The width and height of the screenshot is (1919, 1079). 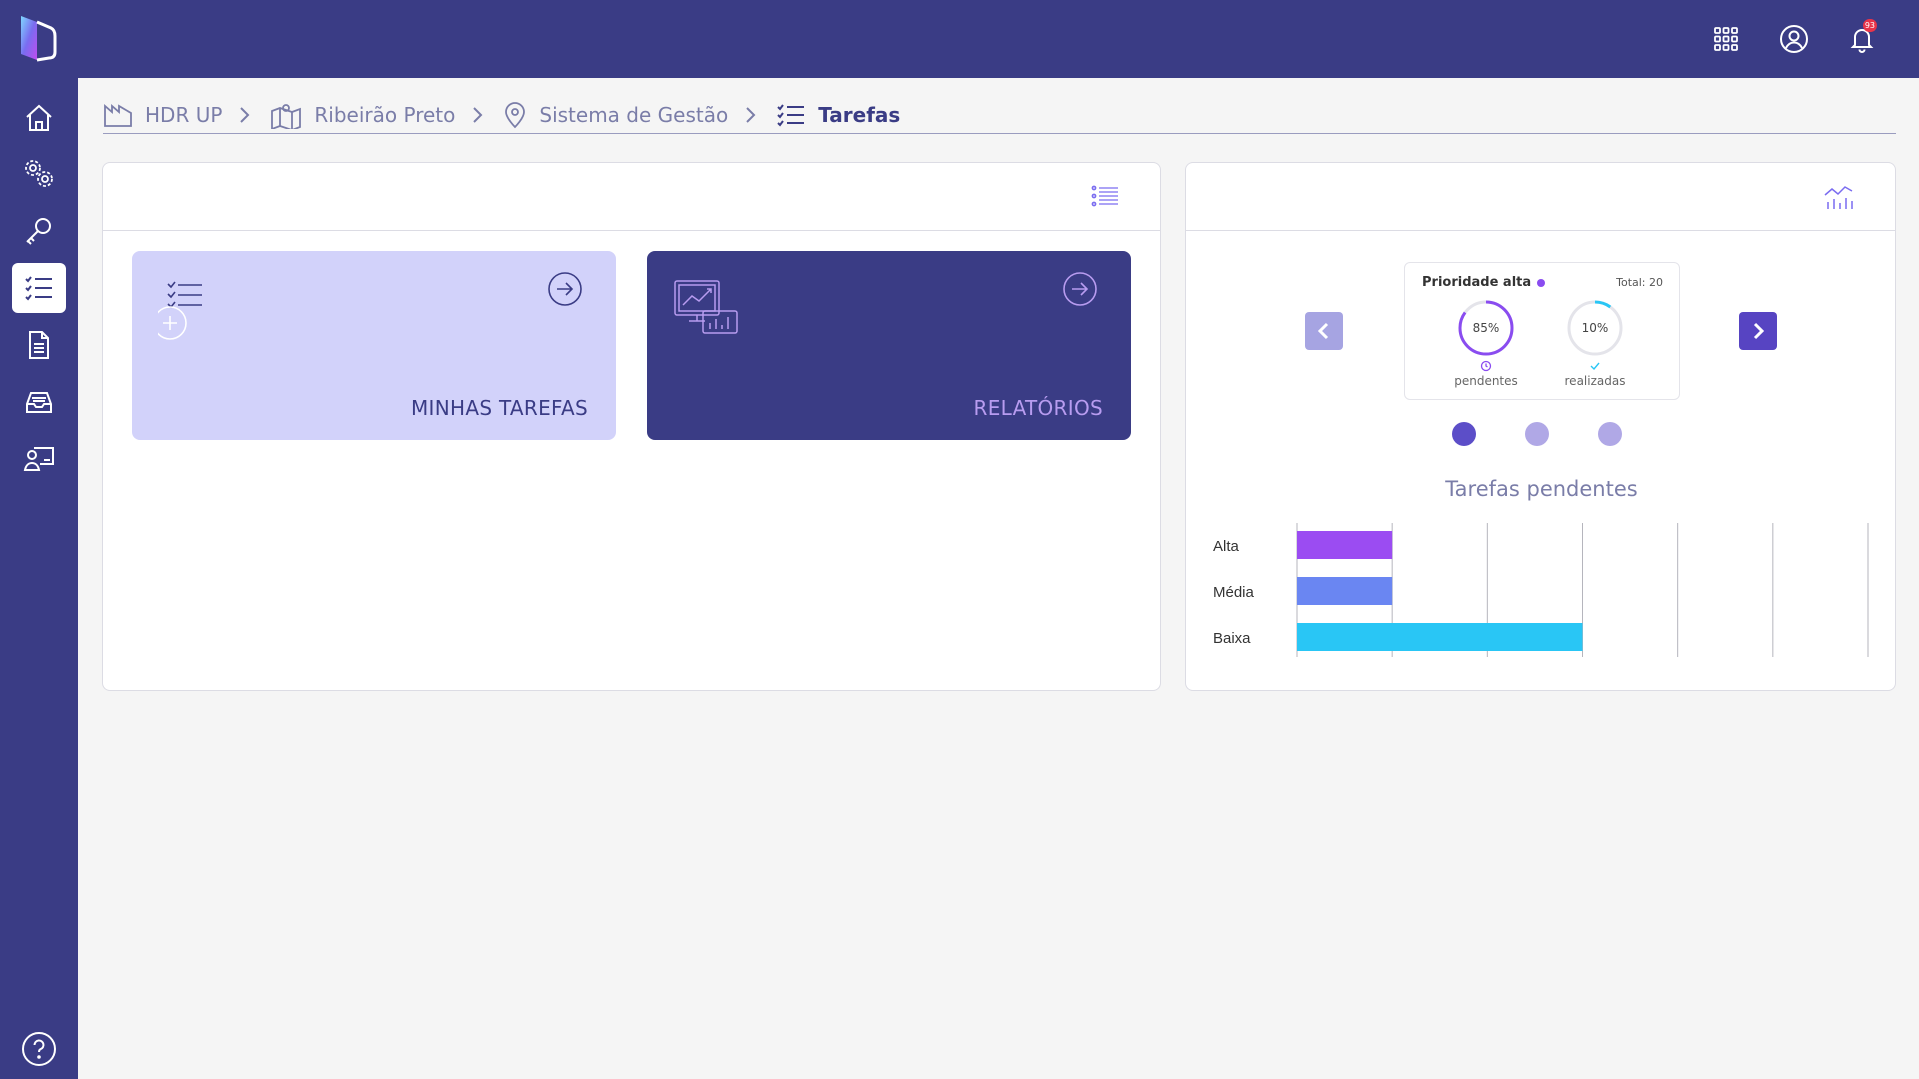 What do you see at coordinates (1541, 282) in the screenshot?
I see `priority-dot` at bounding box center [1541, 282].